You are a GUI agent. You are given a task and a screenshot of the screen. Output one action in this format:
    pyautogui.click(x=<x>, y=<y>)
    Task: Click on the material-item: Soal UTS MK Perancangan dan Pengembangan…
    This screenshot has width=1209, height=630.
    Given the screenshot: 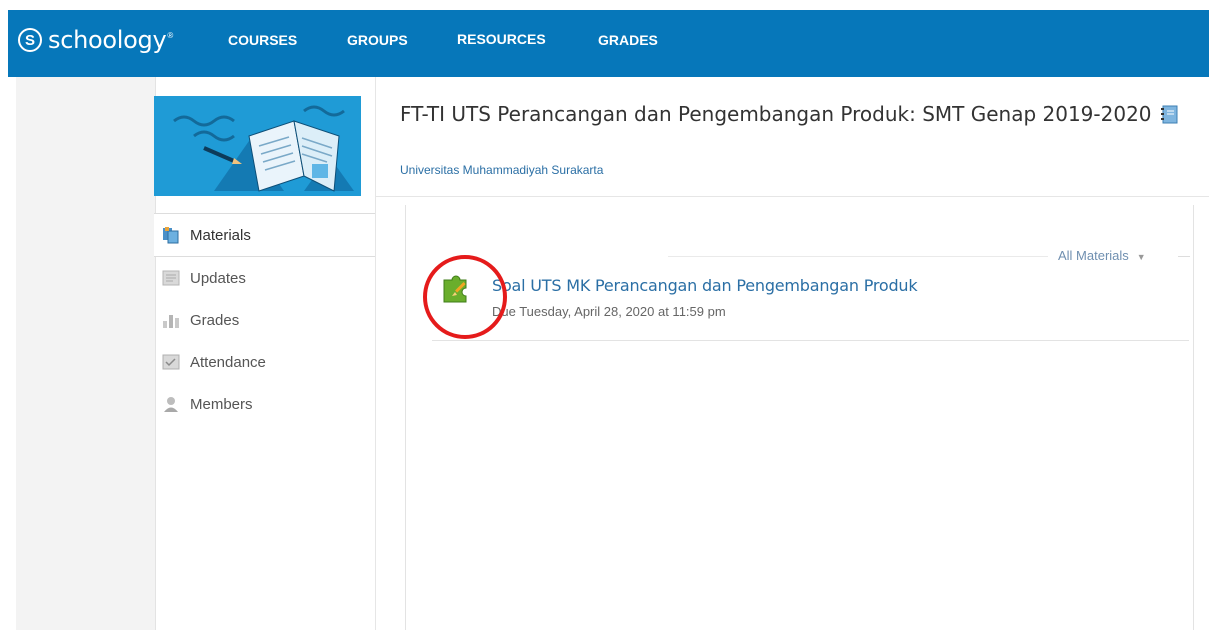 What is the action you would take?
    pyautogui.click(x=810, y=302)
    